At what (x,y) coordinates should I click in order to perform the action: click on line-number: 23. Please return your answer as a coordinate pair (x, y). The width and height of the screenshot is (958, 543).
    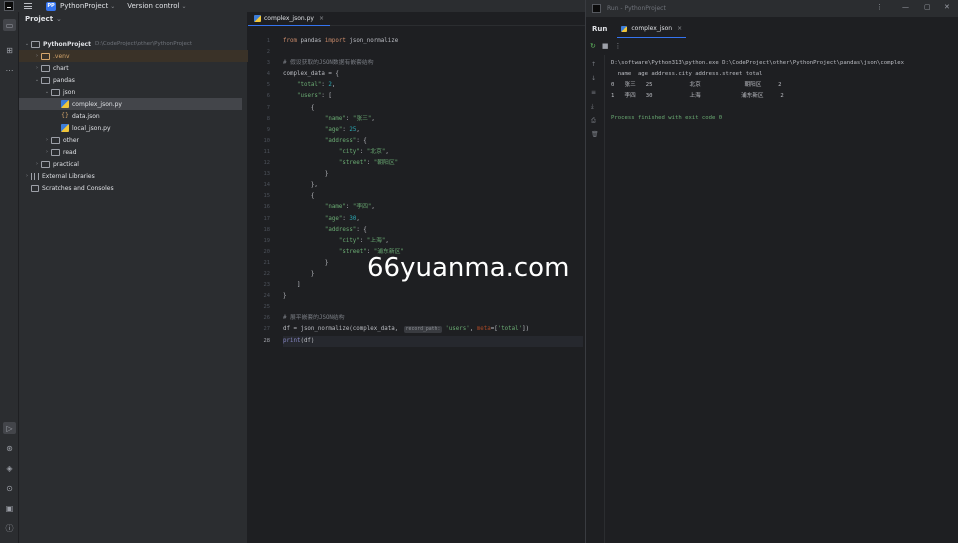
    Looking at the image, I should click on (267, 285).